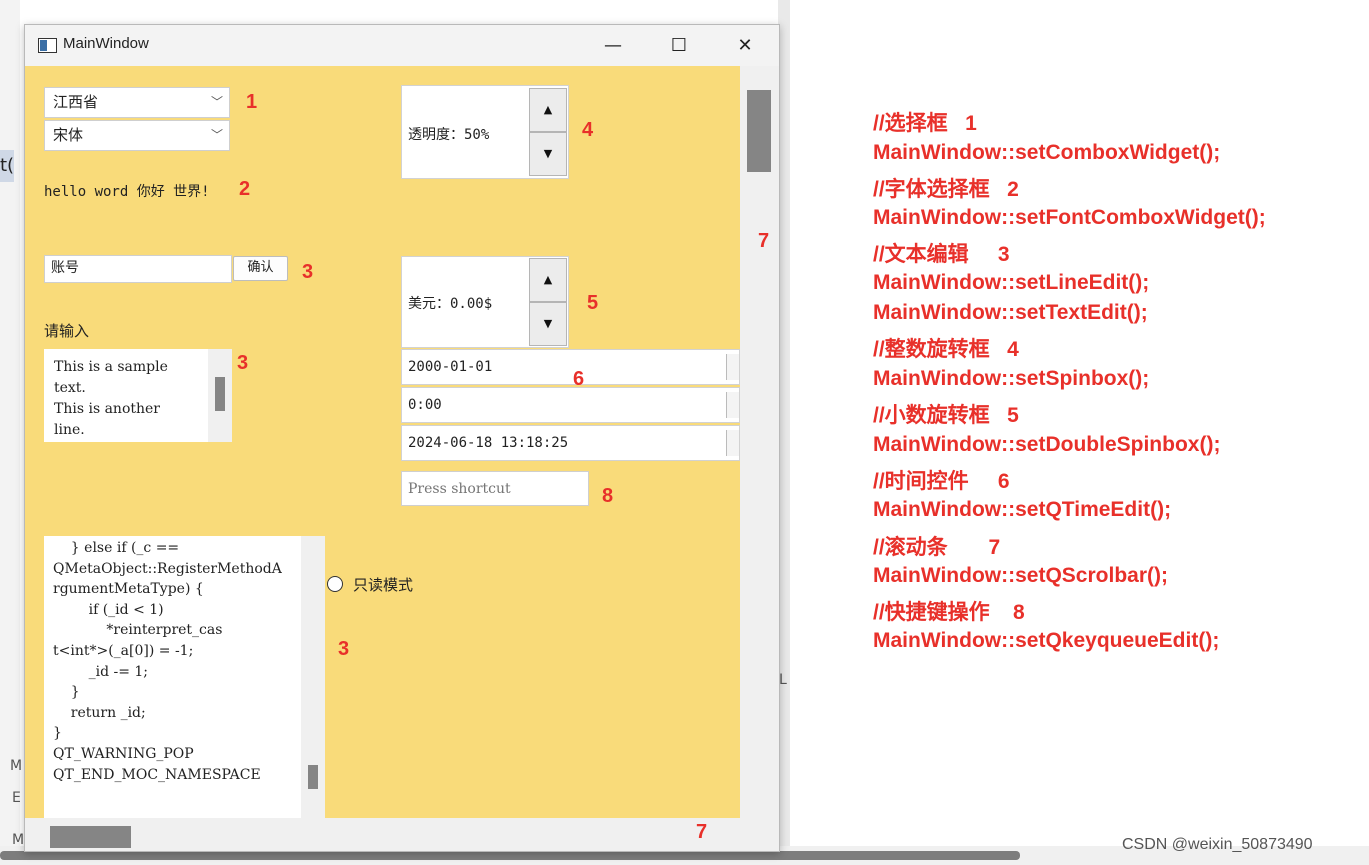  What do you see at coordinates (732, 367) in the screenshot?
I see `date-spin-buttons` at bounding box center [732, 367].